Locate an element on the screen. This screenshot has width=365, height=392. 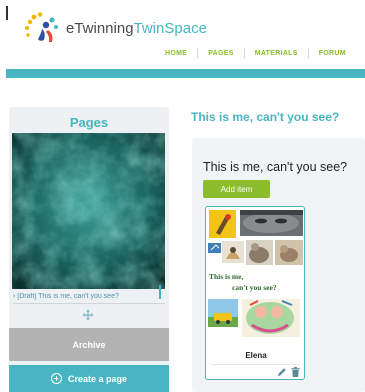
nav-home: HOME is located at coordinates (176, 53).